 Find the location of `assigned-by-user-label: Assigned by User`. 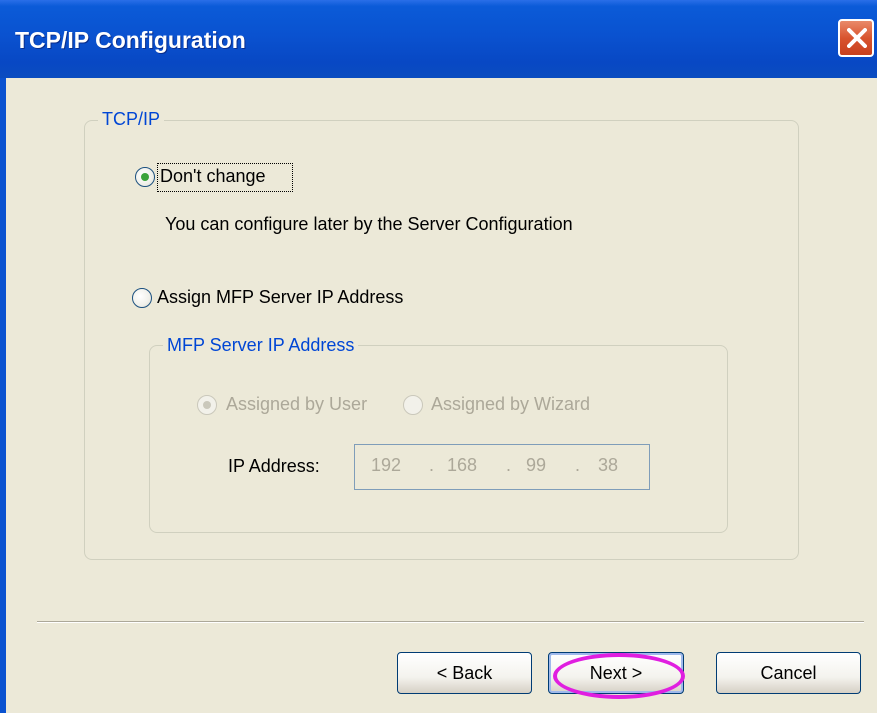

assigned-by-user-label: Assigned by User is located at coordinates (296, 404).